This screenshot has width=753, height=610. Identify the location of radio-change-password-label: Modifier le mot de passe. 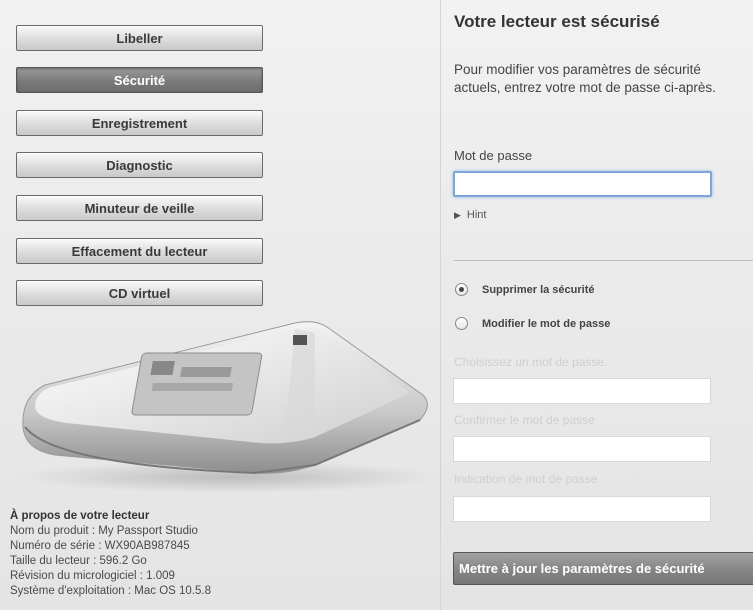
(546, 323).